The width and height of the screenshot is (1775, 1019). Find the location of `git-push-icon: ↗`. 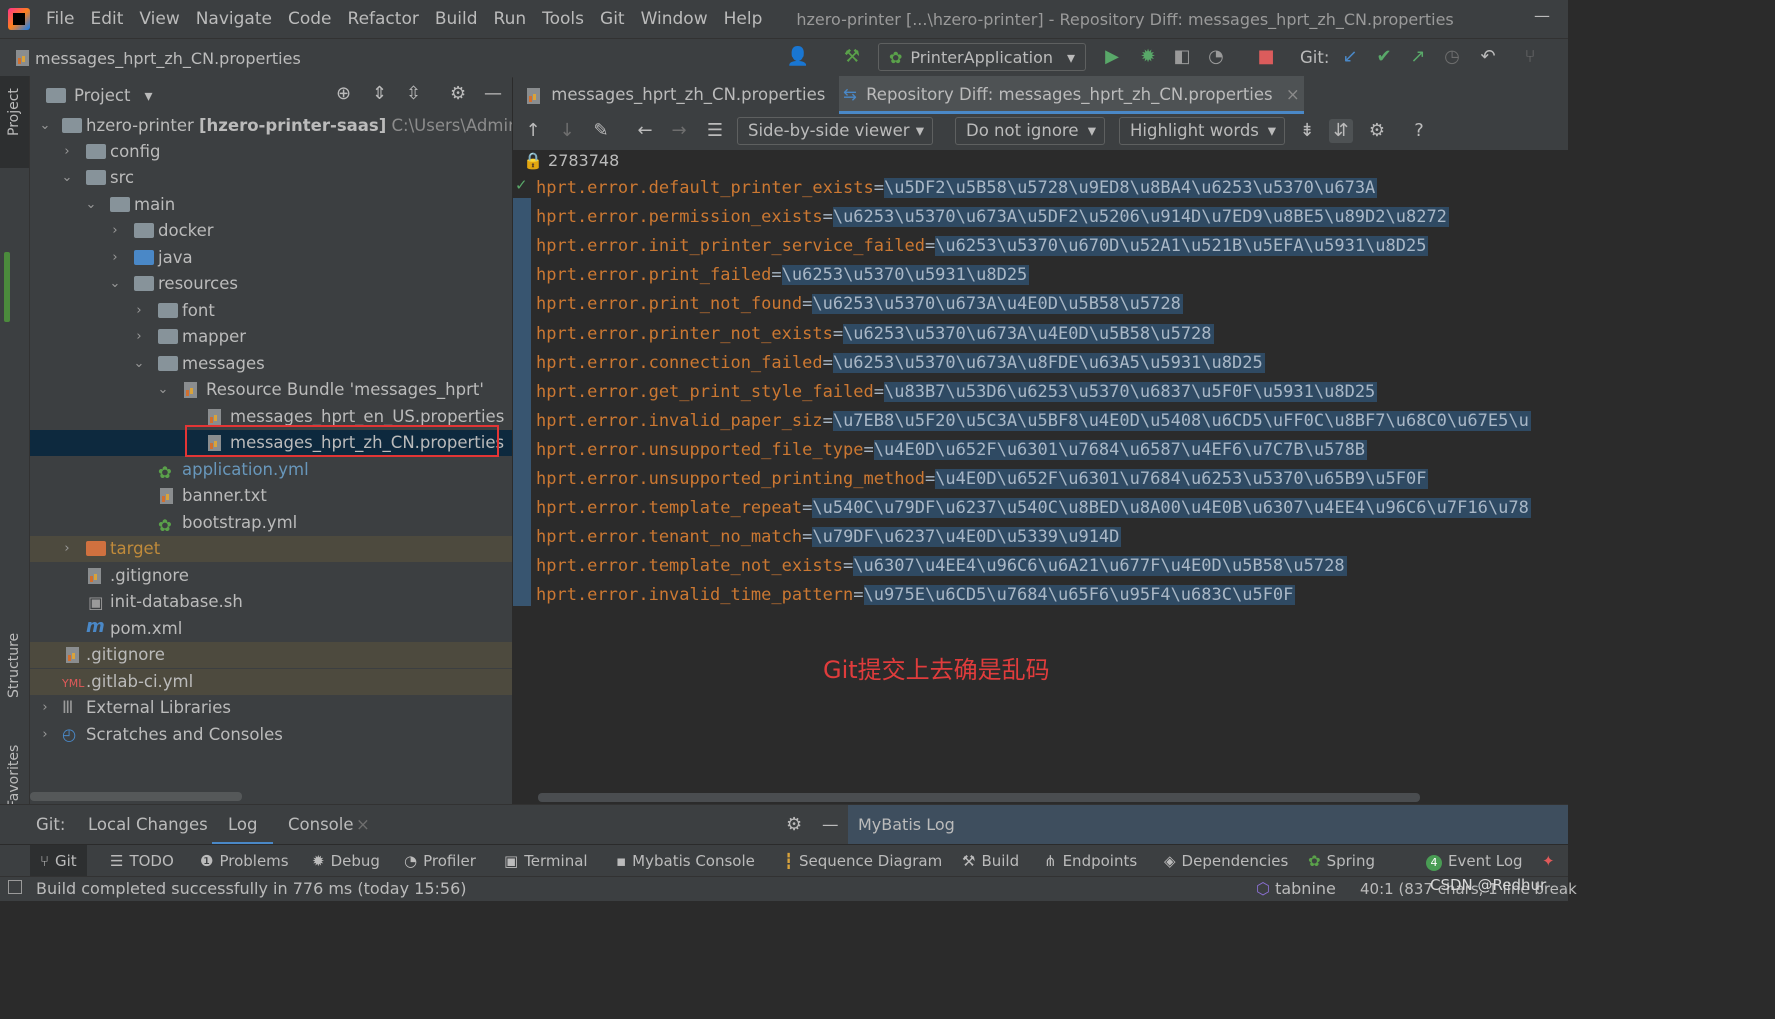

git-push-icon: ↗ is located at coordinates (1418, 57).